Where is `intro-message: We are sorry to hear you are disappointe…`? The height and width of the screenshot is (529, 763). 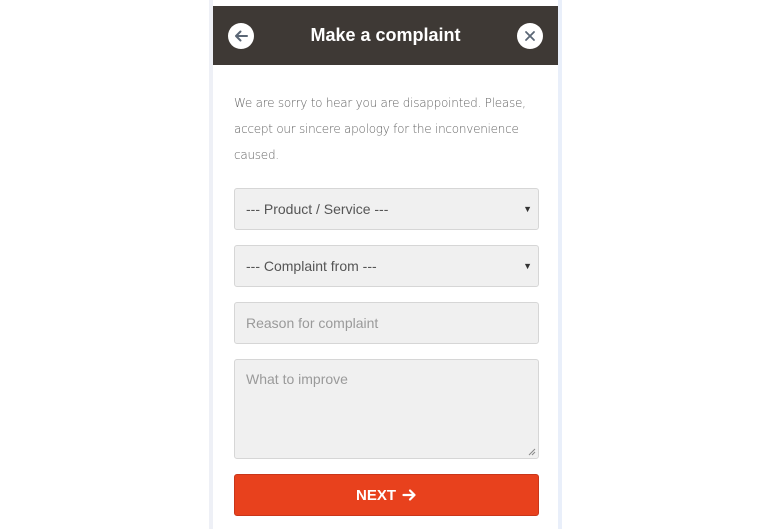 intro-message: We are sorry to hear you are disappointe… is located at coordinates (380, 129).